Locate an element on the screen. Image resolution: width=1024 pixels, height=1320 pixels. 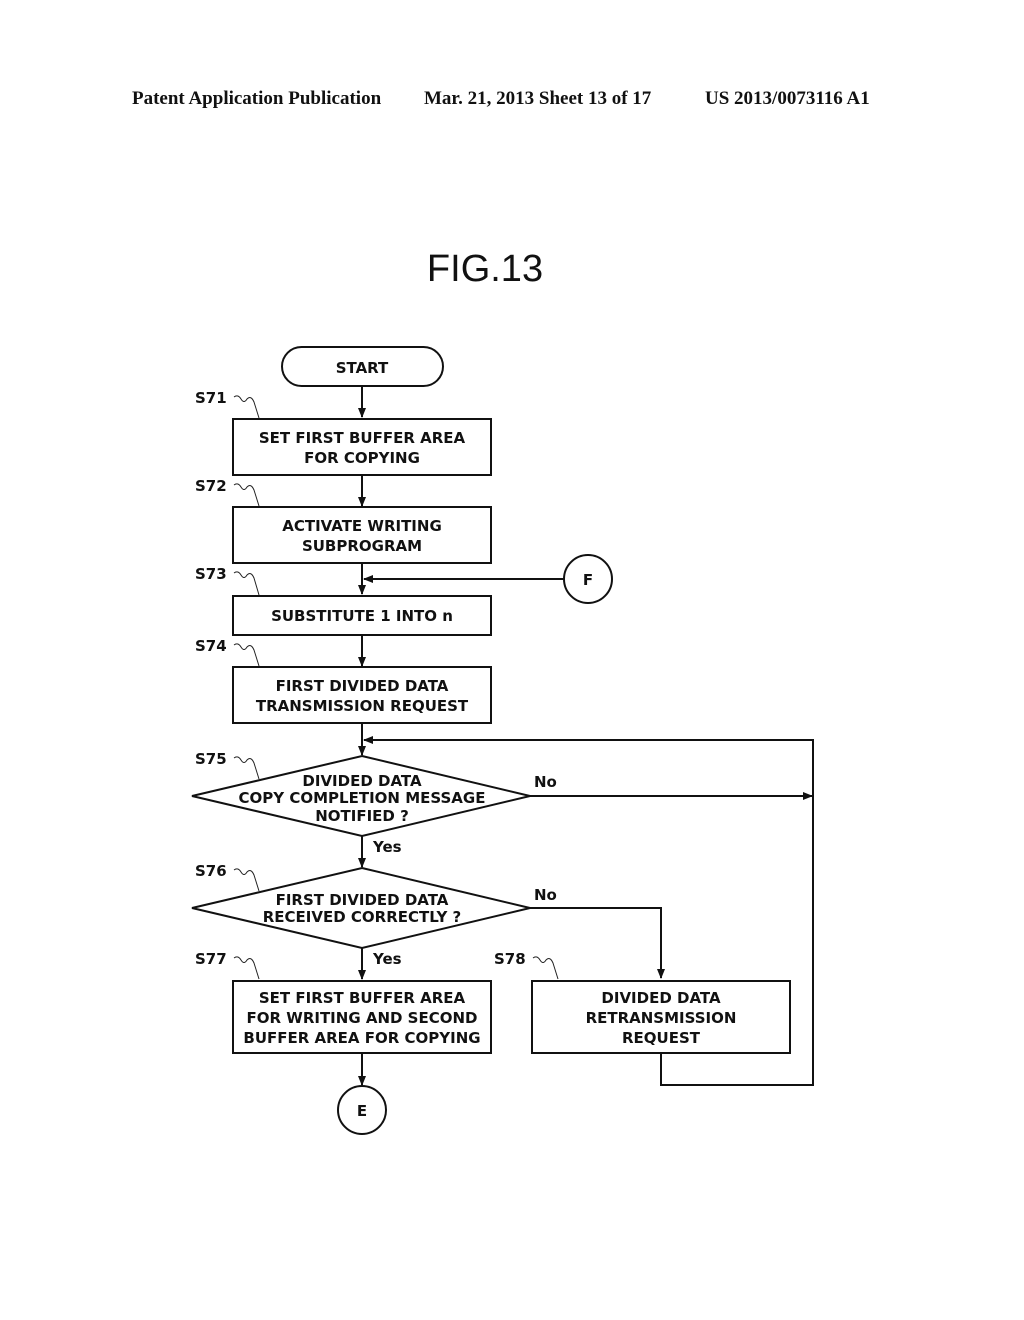
s75-no-label: No is located at coordinates (545, 782).